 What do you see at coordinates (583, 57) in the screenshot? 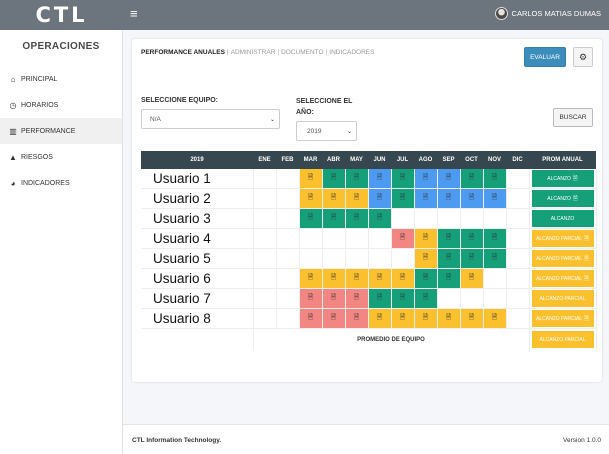
I see `gear-icon: ⚙` at bounding box center [583, 57].